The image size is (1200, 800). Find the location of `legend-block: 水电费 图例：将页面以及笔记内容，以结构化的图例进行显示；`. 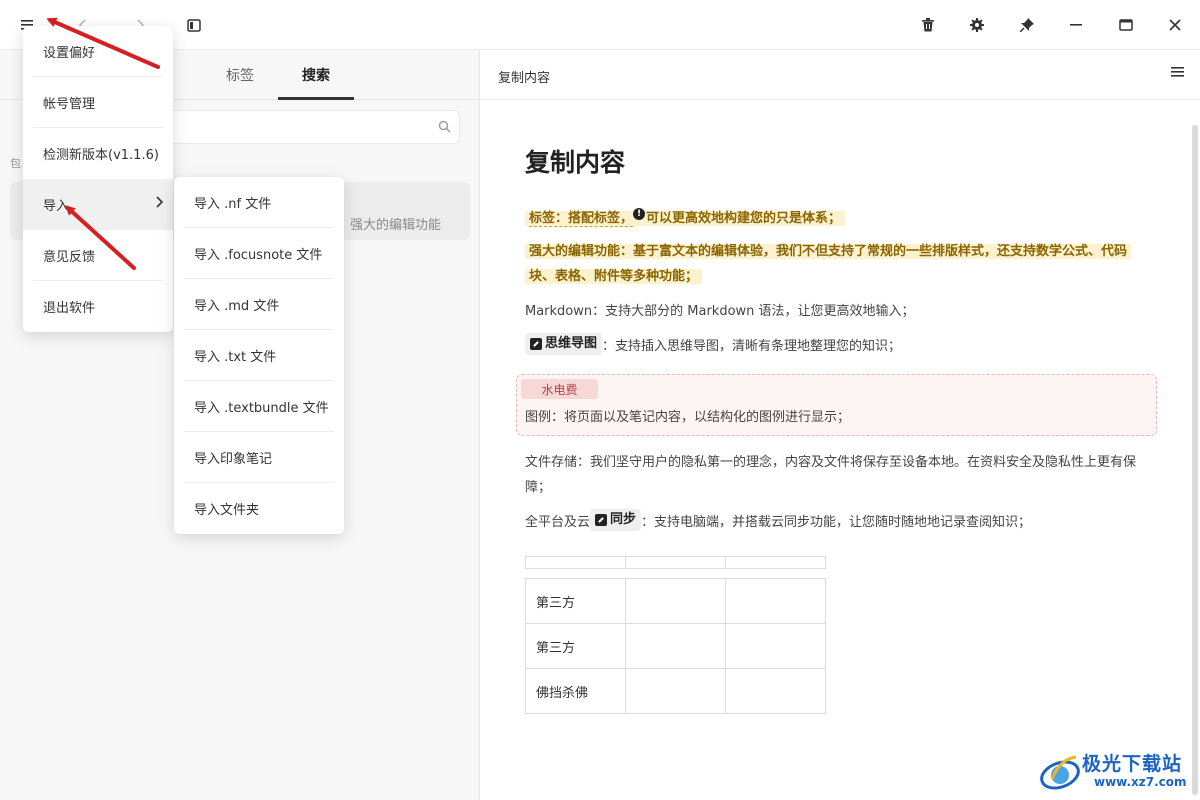

legend-block: 水电费 图例：将页面以及笔记内容，以结构化的图例进行显示； is located at coordinates (836, 405).